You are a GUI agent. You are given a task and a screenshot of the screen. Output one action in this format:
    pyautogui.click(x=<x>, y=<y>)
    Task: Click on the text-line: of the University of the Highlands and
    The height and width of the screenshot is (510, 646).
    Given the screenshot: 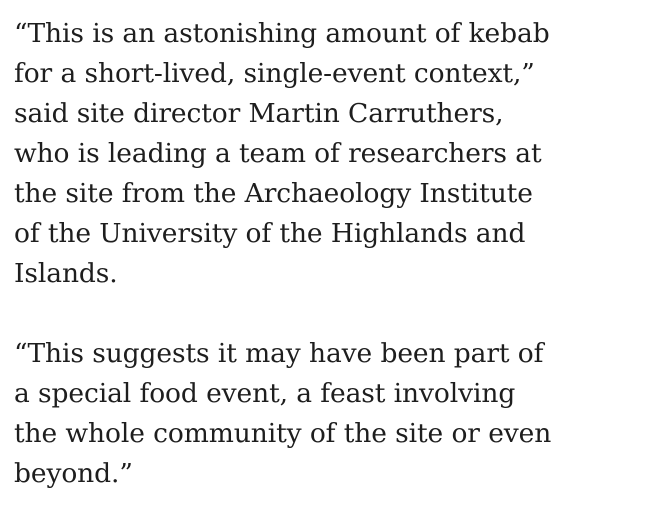 What is the action you would take?
    pyautogui.click(x=270, y=233)
    